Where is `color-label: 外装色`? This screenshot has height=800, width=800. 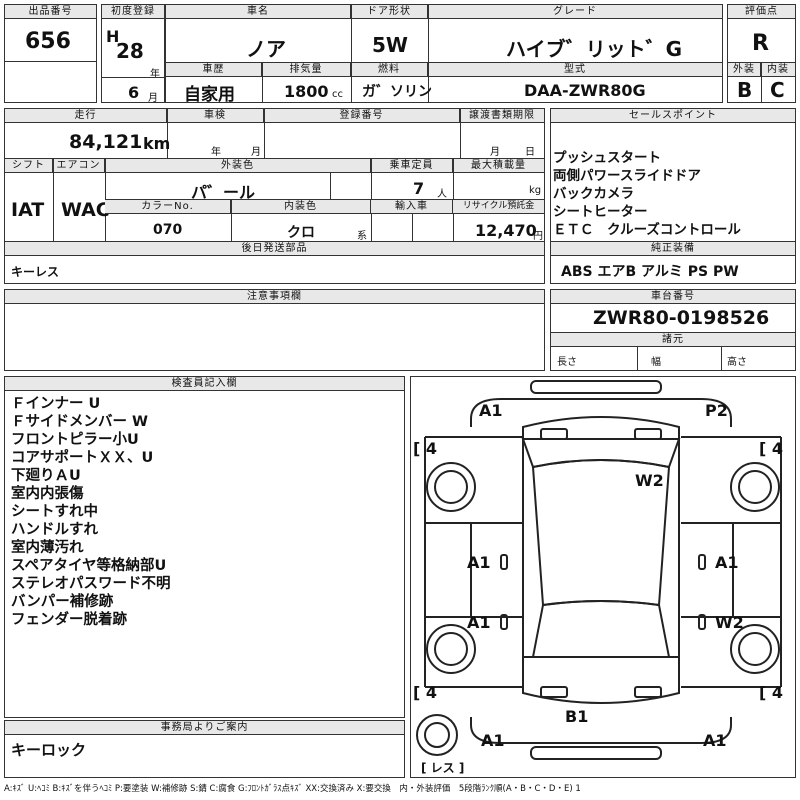 color-label: 外装色 is located at coordinates (238, 166).